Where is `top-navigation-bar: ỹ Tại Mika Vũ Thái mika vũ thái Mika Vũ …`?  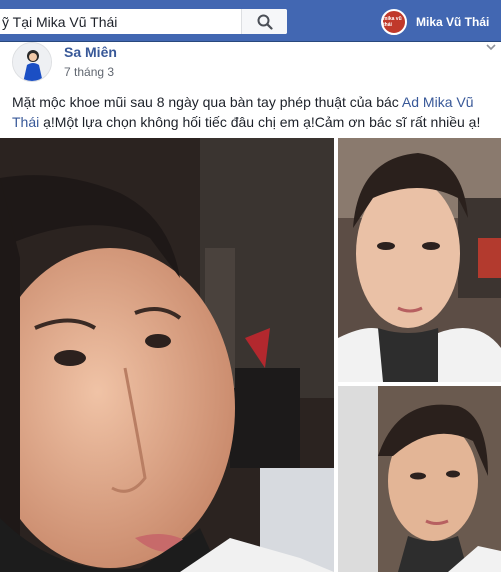 top-navigation-bar: ỹ Tại Mika Vũ Thái mika vũ thái Mika Vũ … is located at coordinates (250, 21).